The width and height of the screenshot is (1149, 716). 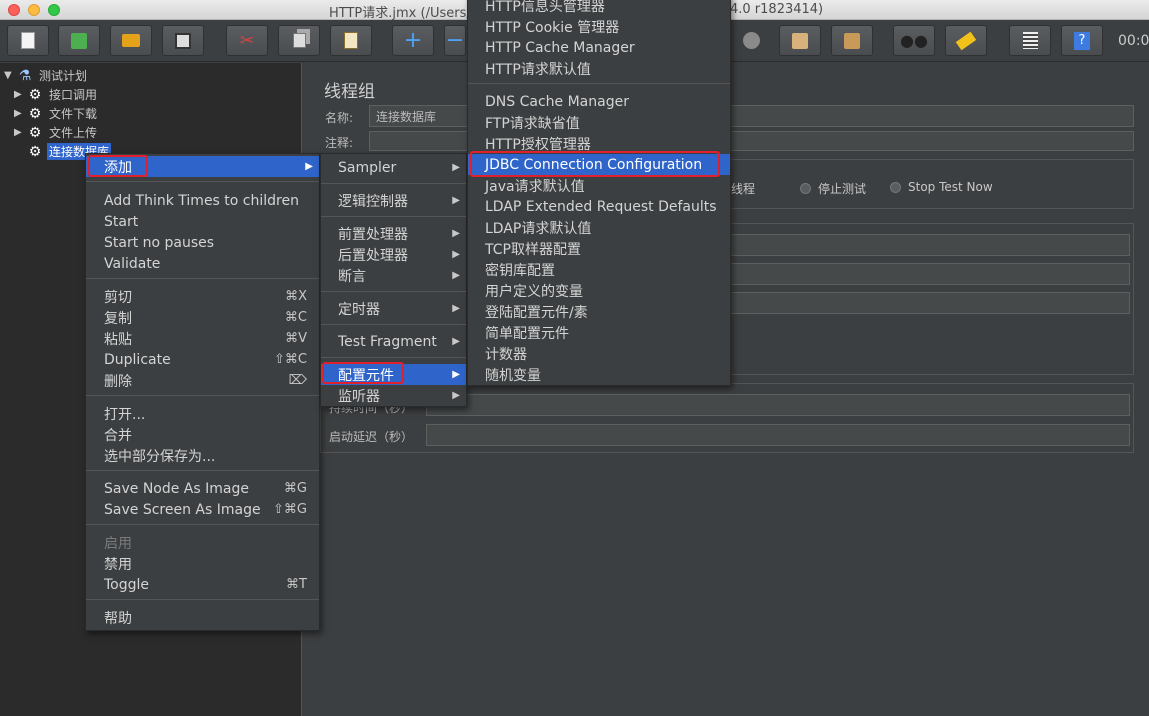 I want to click on tree-item-api-call: ▶ ⚙ 接口调用, so click(x=56, y=94).